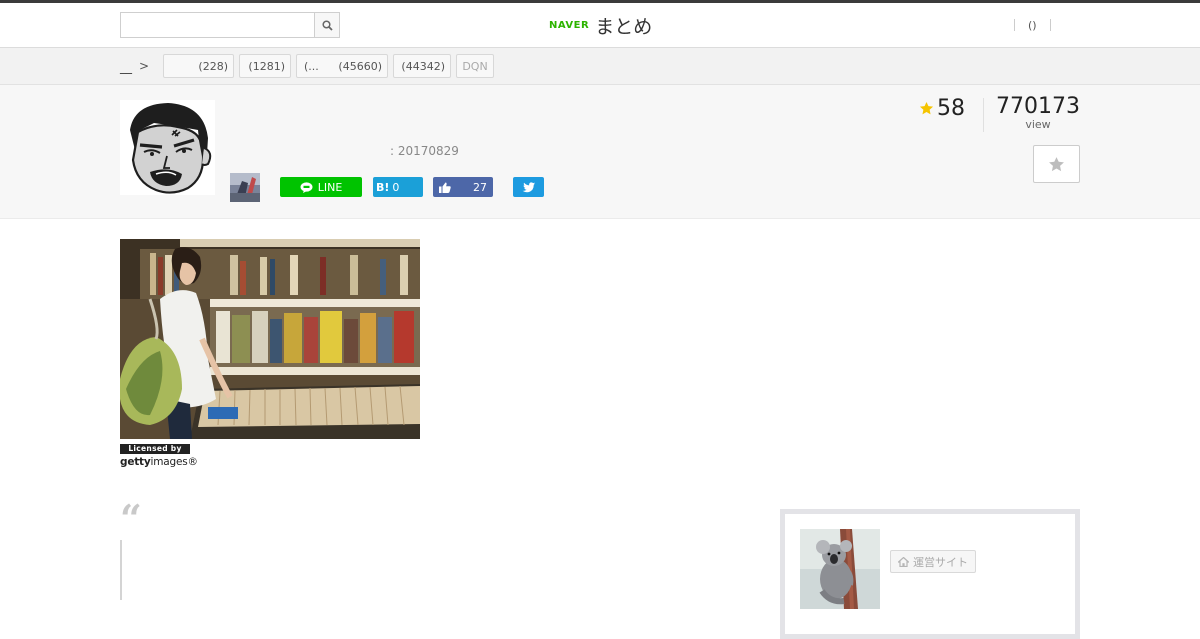  I want to click on line-icon, so click(306, 187).